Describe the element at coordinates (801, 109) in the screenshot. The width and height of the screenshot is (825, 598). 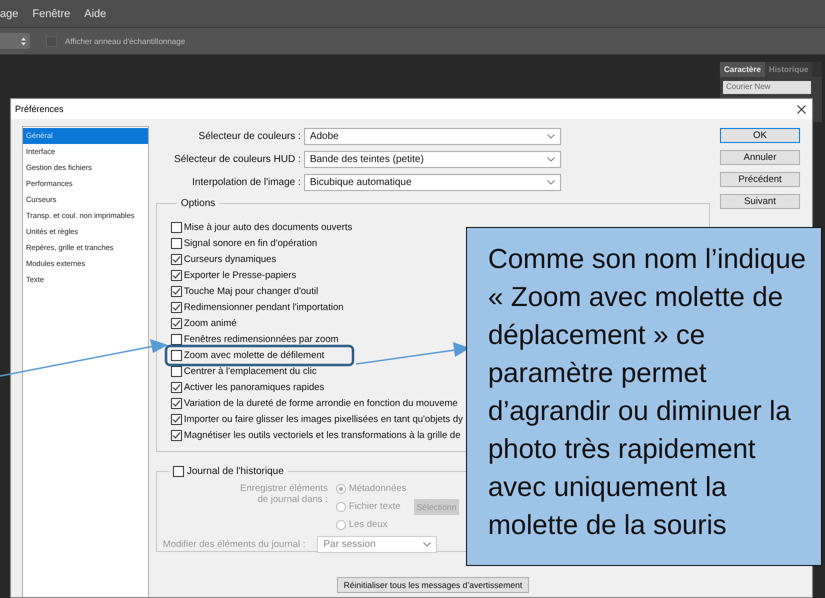
I see `close-icon` at that location.